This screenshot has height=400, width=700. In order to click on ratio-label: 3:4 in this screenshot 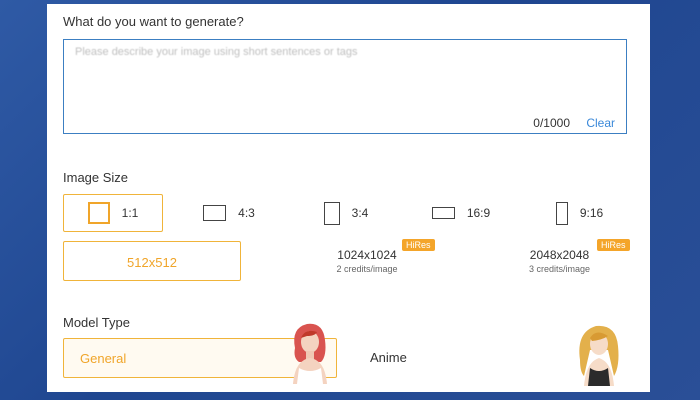, I will do `click(360, 213)`.